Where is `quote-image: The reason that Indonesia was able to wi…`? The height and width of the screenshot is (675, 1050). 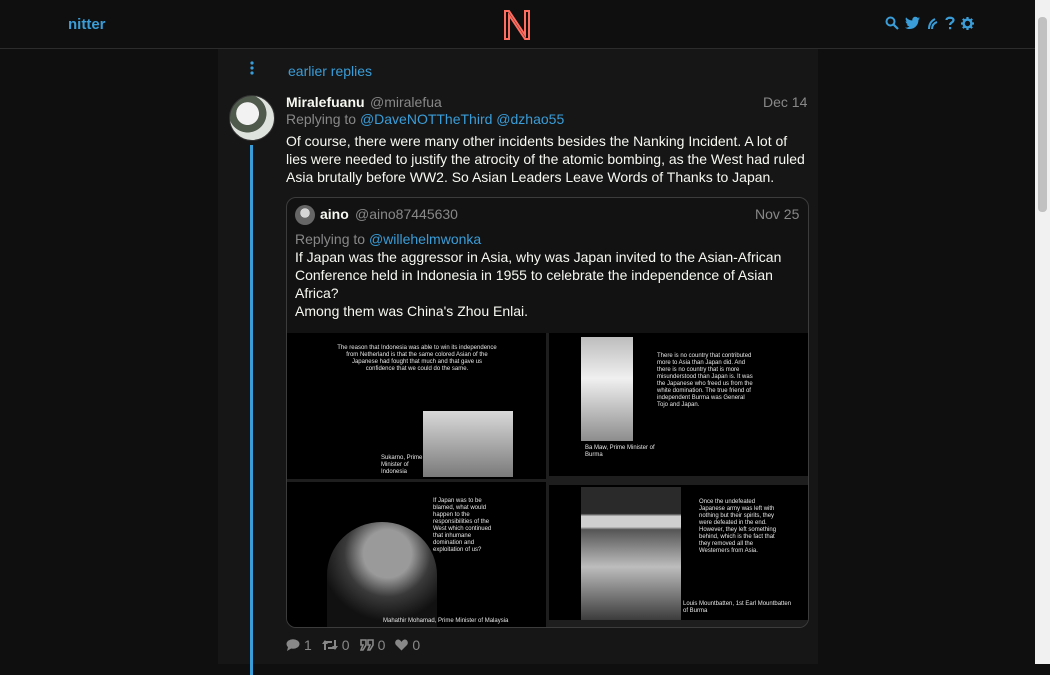 quote-image: The reason that Indonesia was able to wi… is located at coordinates (416, 406).